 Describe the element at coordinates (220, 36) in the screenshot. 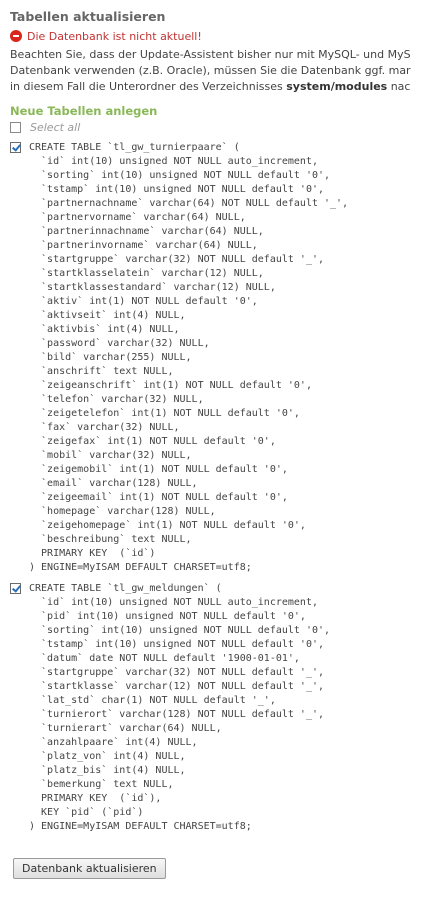

I see `error-message: Die Datenbank ist nicht aktuell!` at that location.